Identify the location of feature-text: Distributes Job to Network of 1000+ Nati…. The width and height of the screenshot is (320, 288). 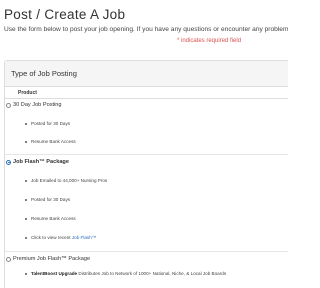
(152, 273).